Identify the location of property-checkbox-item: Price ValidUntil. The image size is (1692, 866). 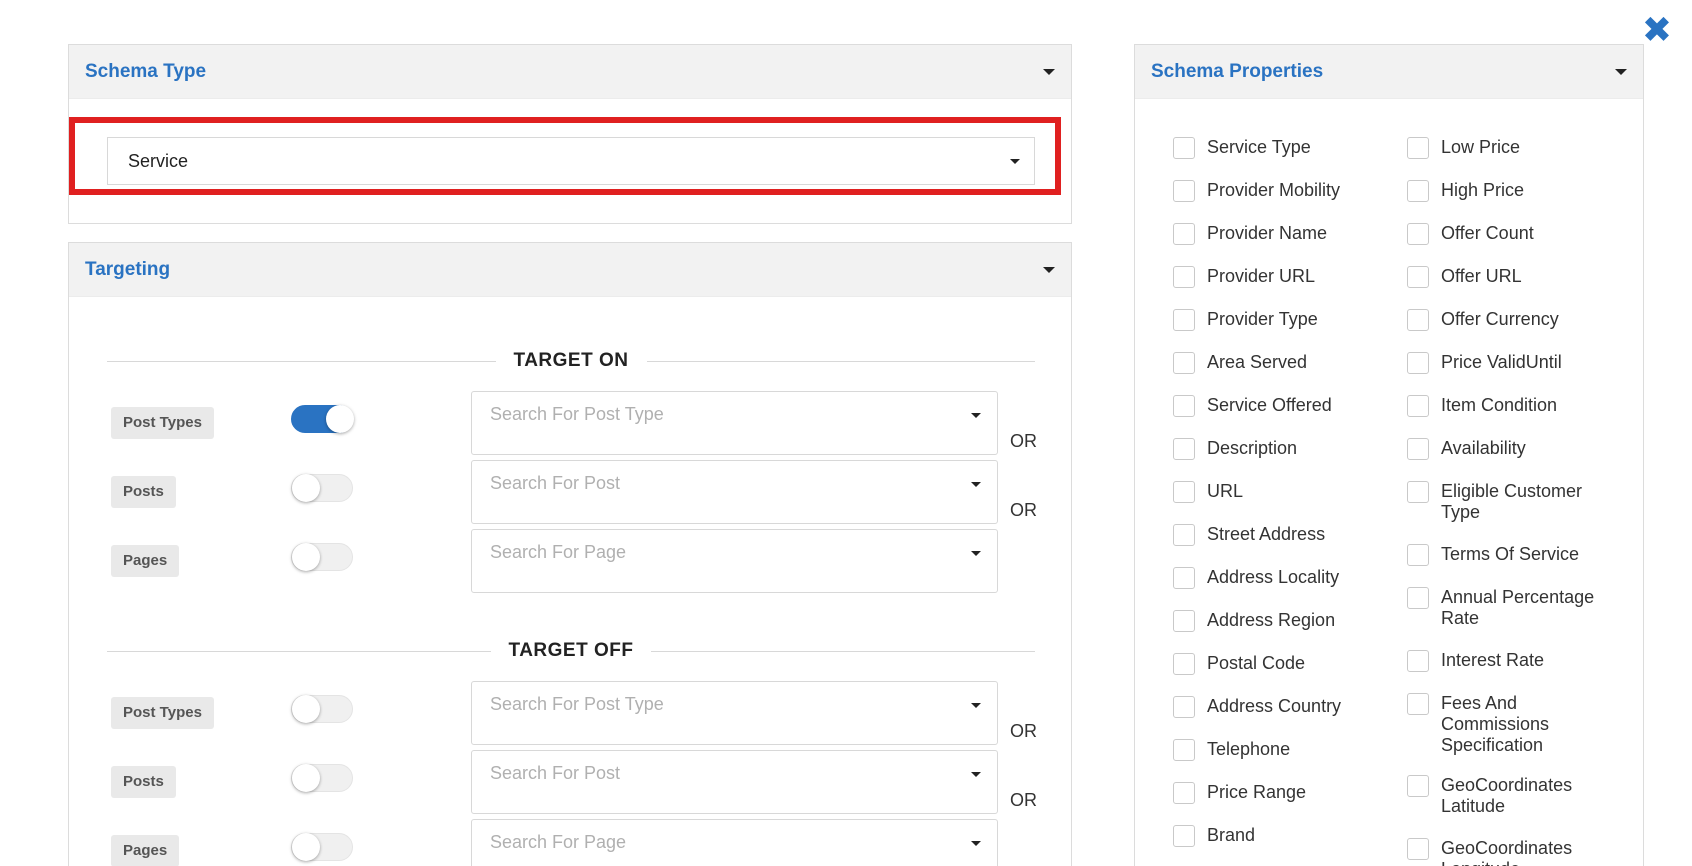
(1512, 363).